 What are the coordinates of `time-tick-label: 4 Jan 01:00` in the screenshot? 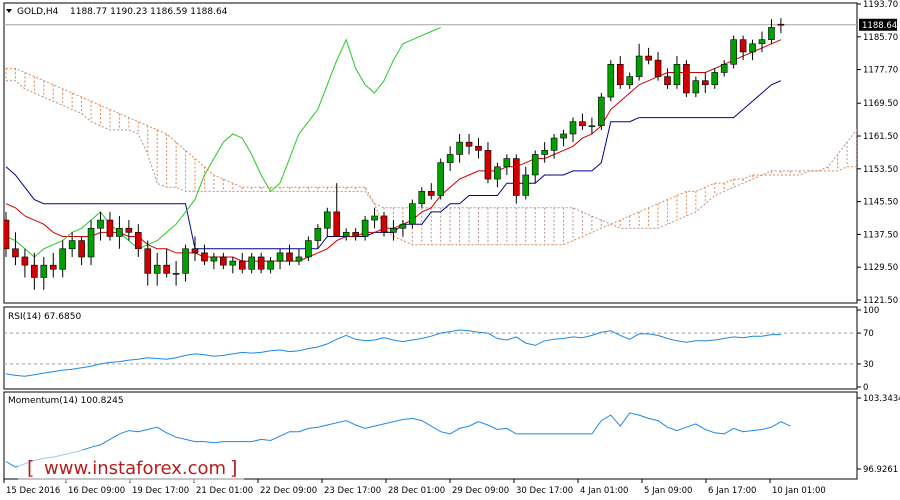 It's located at (604, 491).